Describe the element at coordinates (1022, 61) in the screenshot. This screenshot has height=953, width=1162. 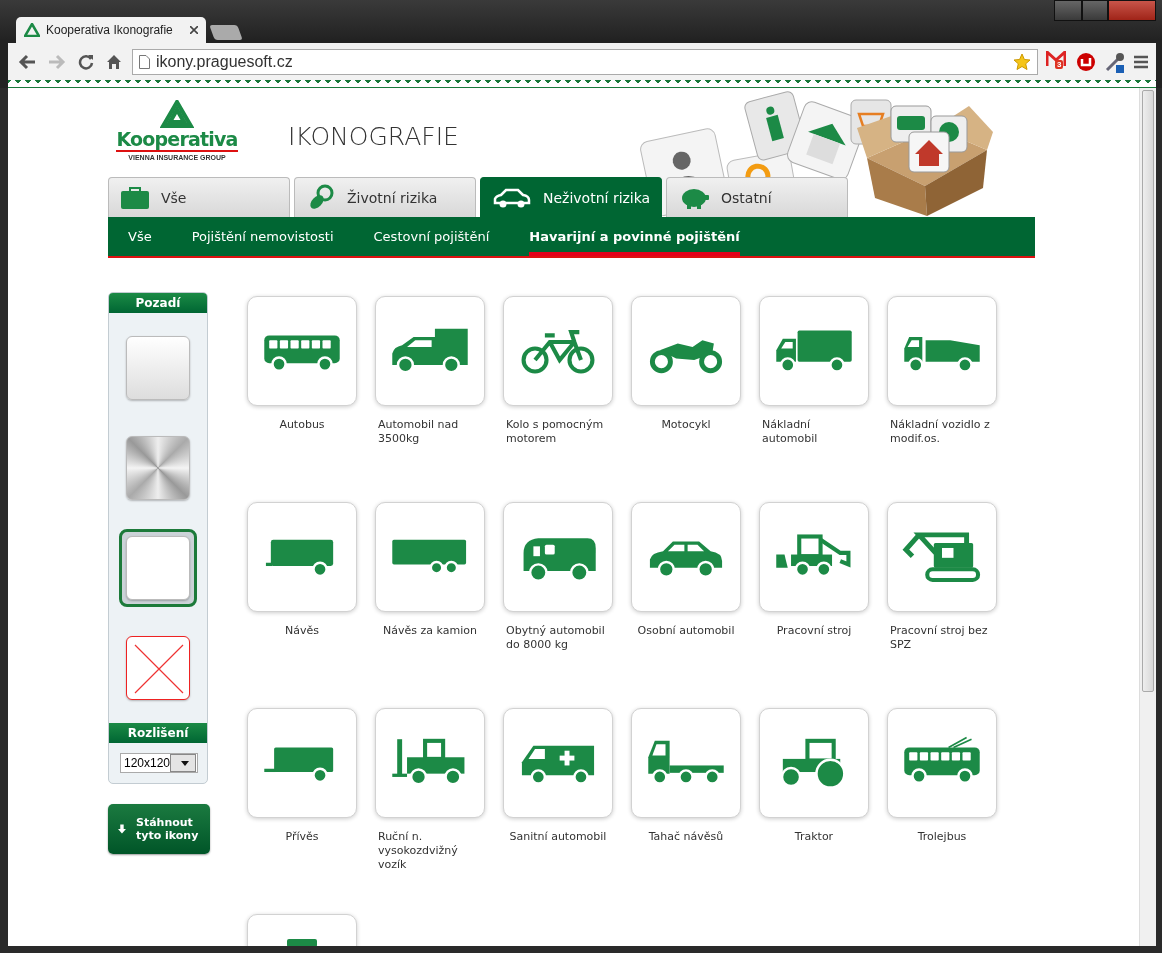
I see `star-icon` at that location.